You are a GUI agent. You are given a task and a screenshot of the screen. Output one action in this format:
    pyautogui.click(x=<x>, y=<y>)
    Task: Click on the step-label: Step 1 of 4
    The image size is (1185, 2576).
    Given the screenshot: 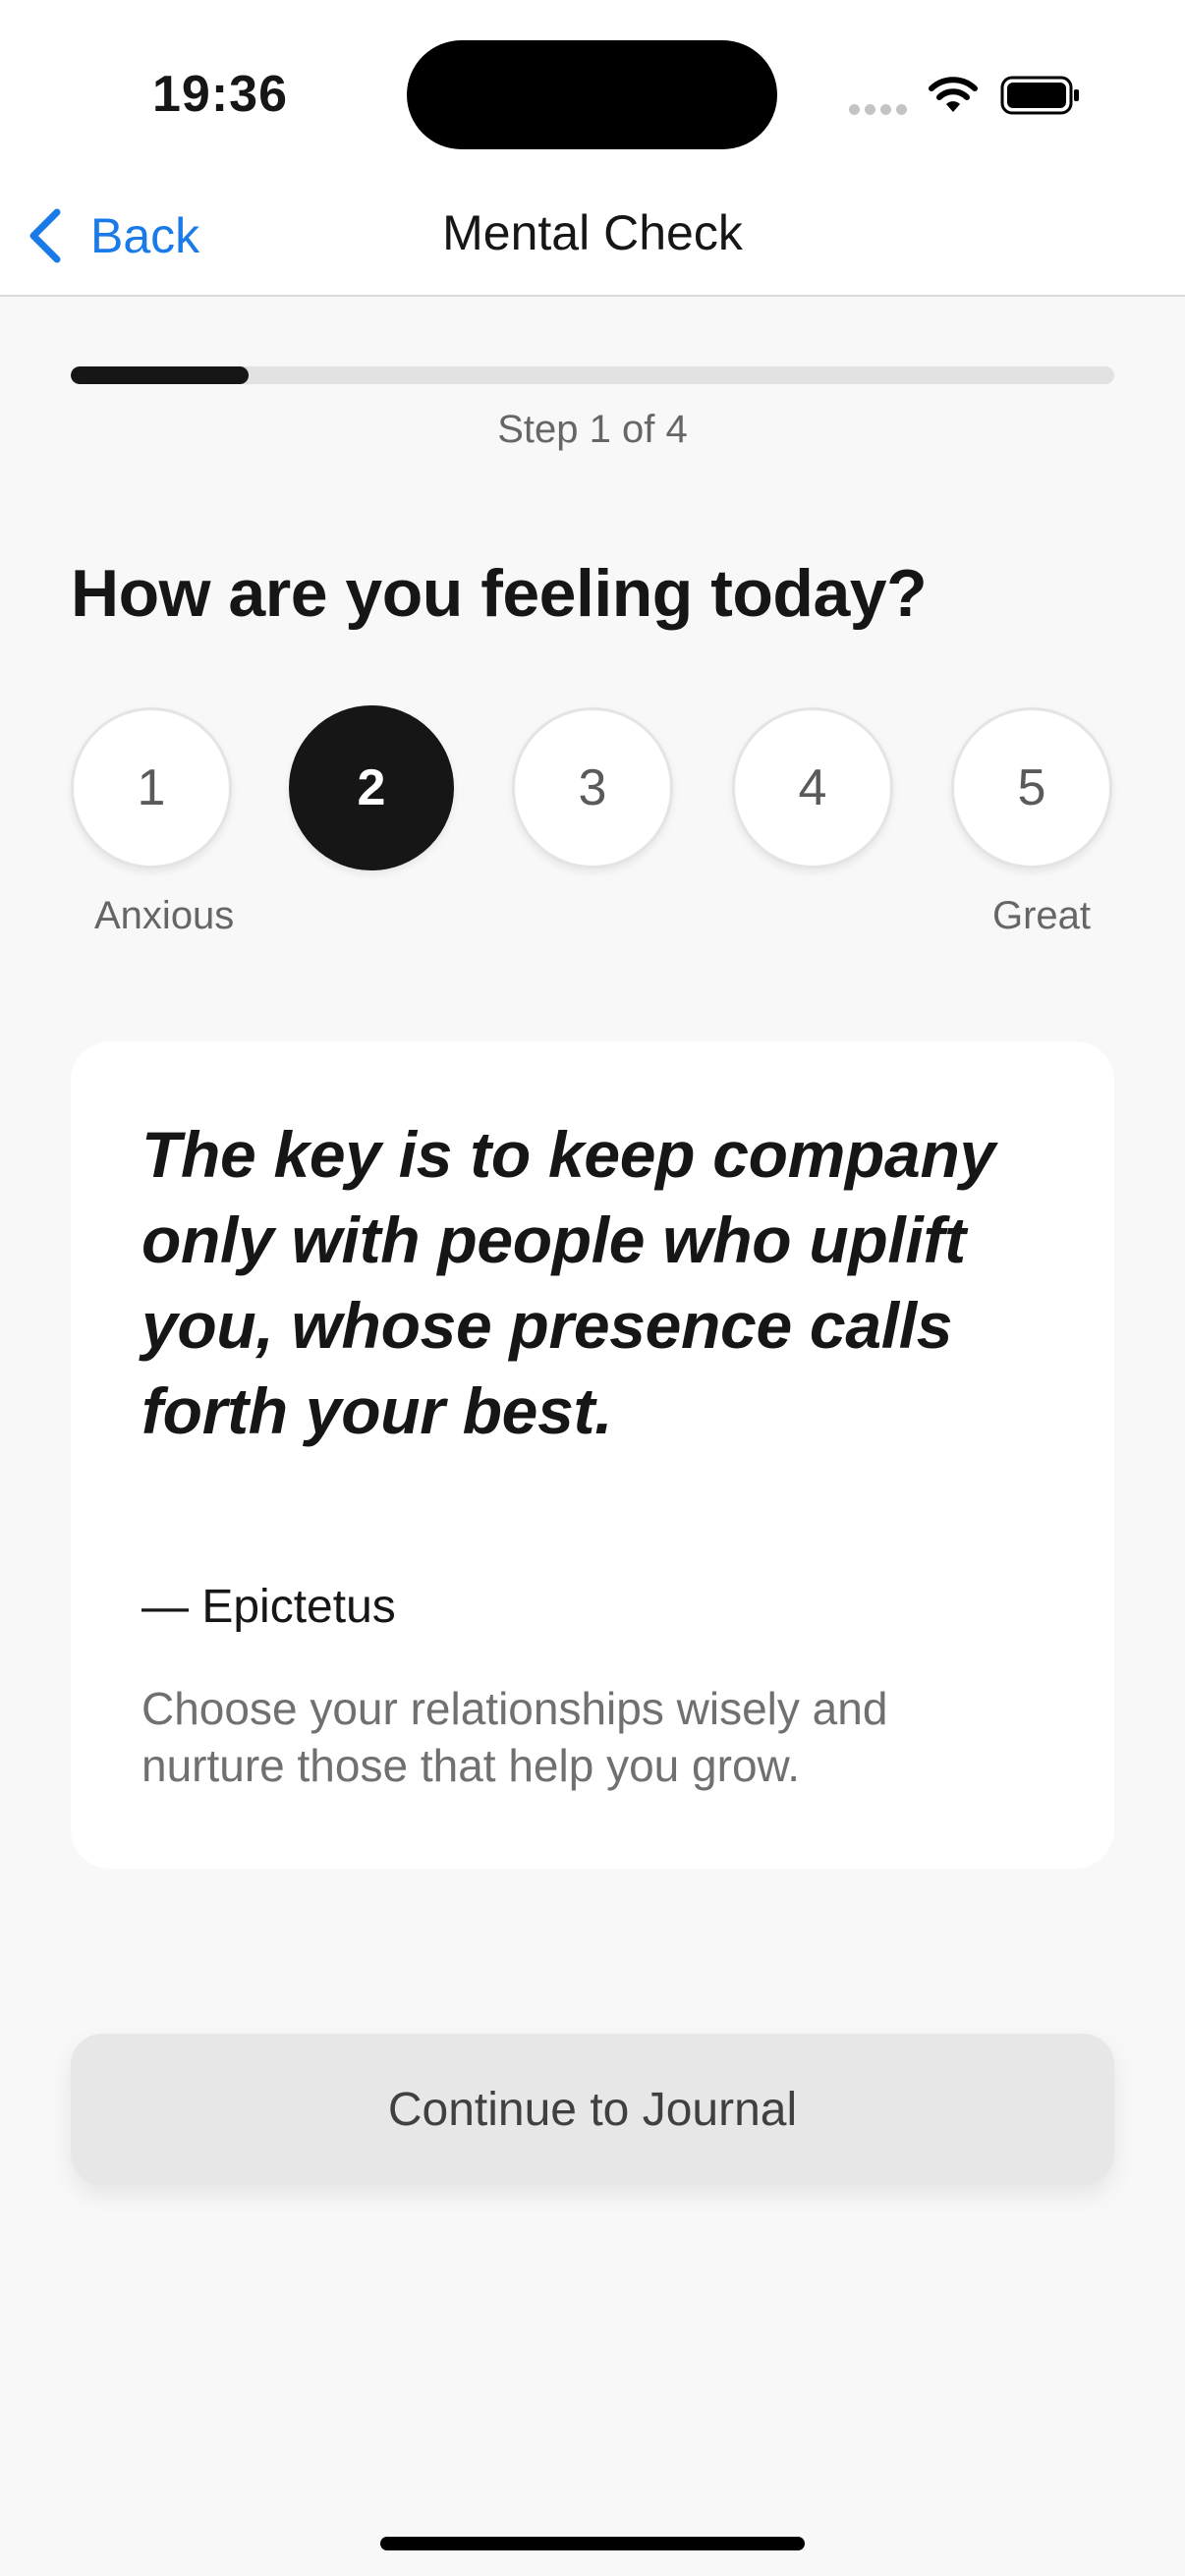 What is the action you would take?
    pyautogui.click(x=592, y=429)
    